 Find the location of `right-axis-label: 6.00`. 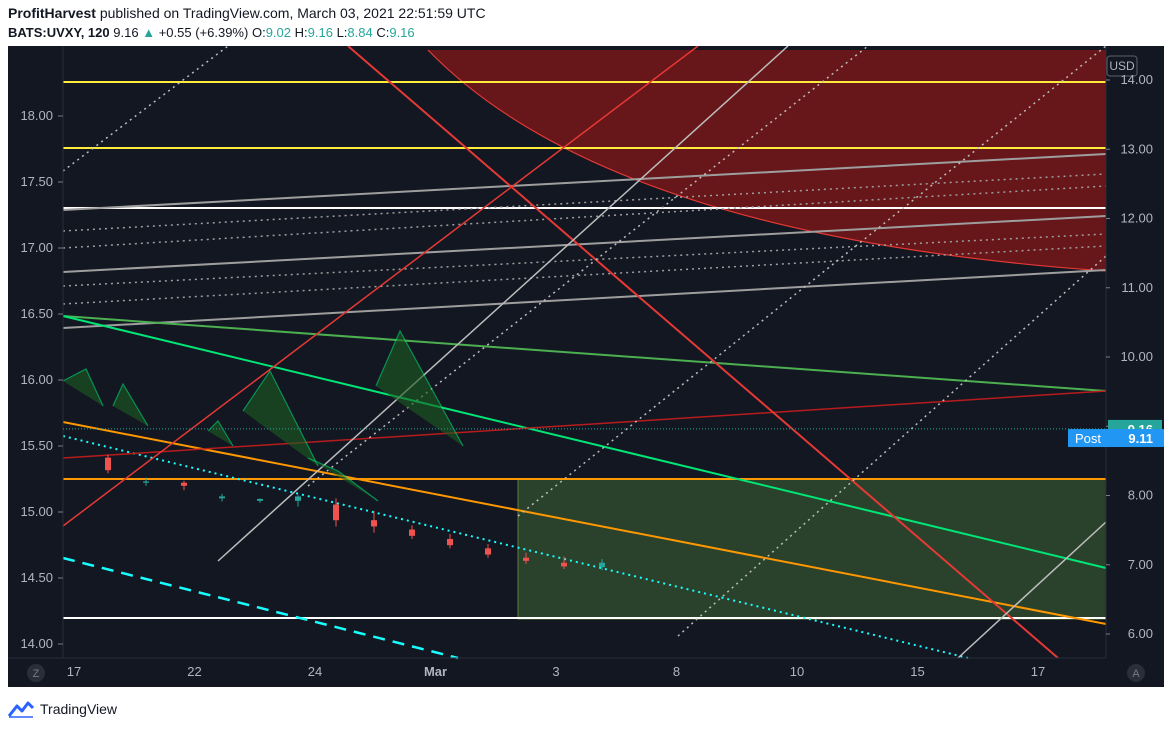

right-axis-label: 6.00 is located at coordinates (1140, 633).